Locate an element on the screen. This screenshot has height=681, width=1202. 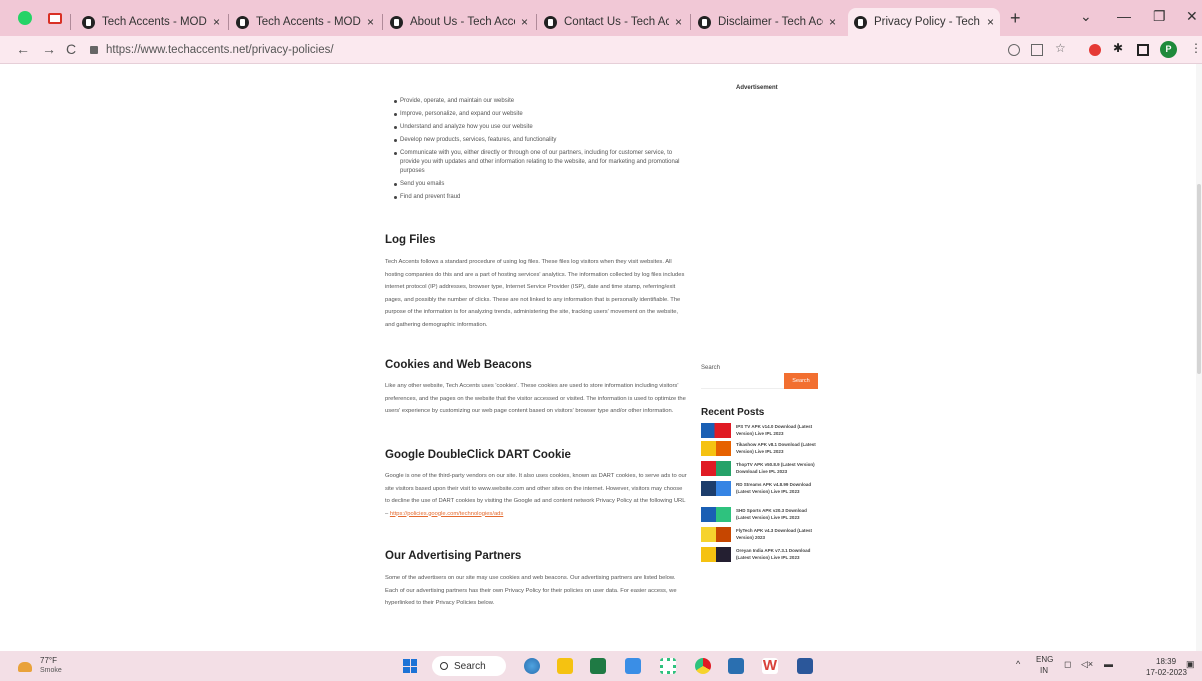
search-icon is located at coordinates (444, 666).